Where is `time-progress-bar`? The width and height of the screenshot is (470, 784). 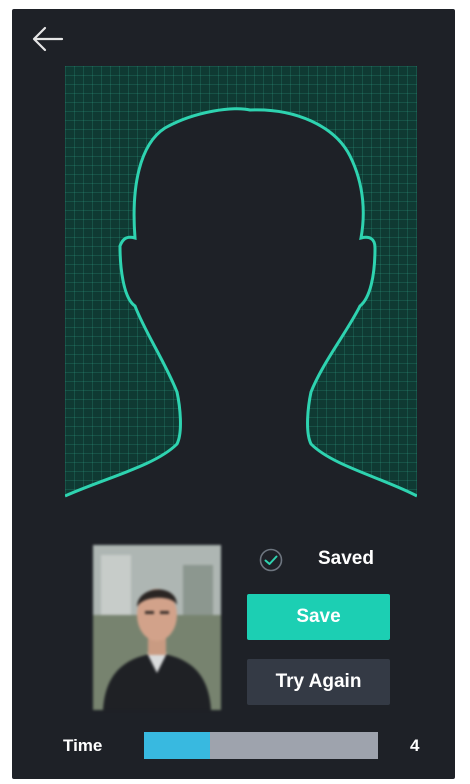
time-progress-bar is located at coordinates (261, 745).